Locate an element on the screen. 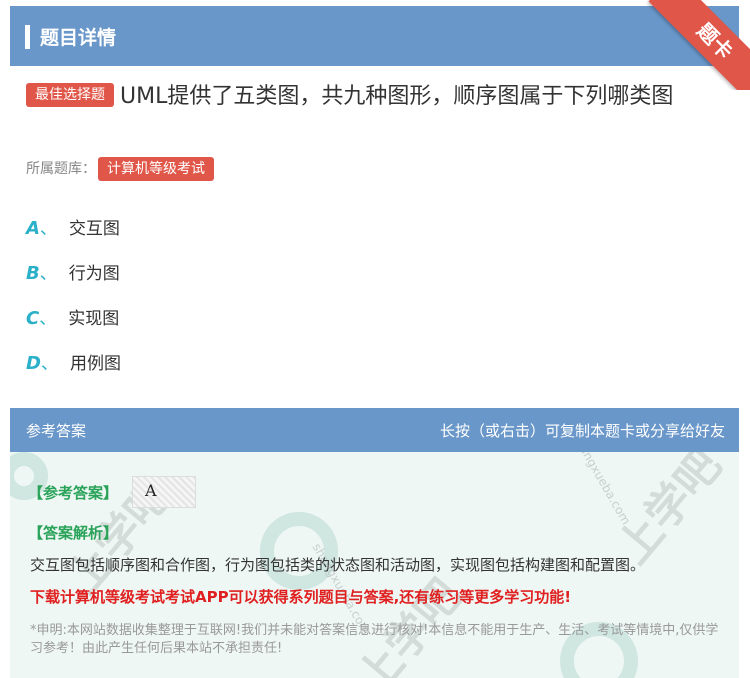 This screenshot has width=750, height=678. option-text: 用例图 is located at coordinates (95, 364).